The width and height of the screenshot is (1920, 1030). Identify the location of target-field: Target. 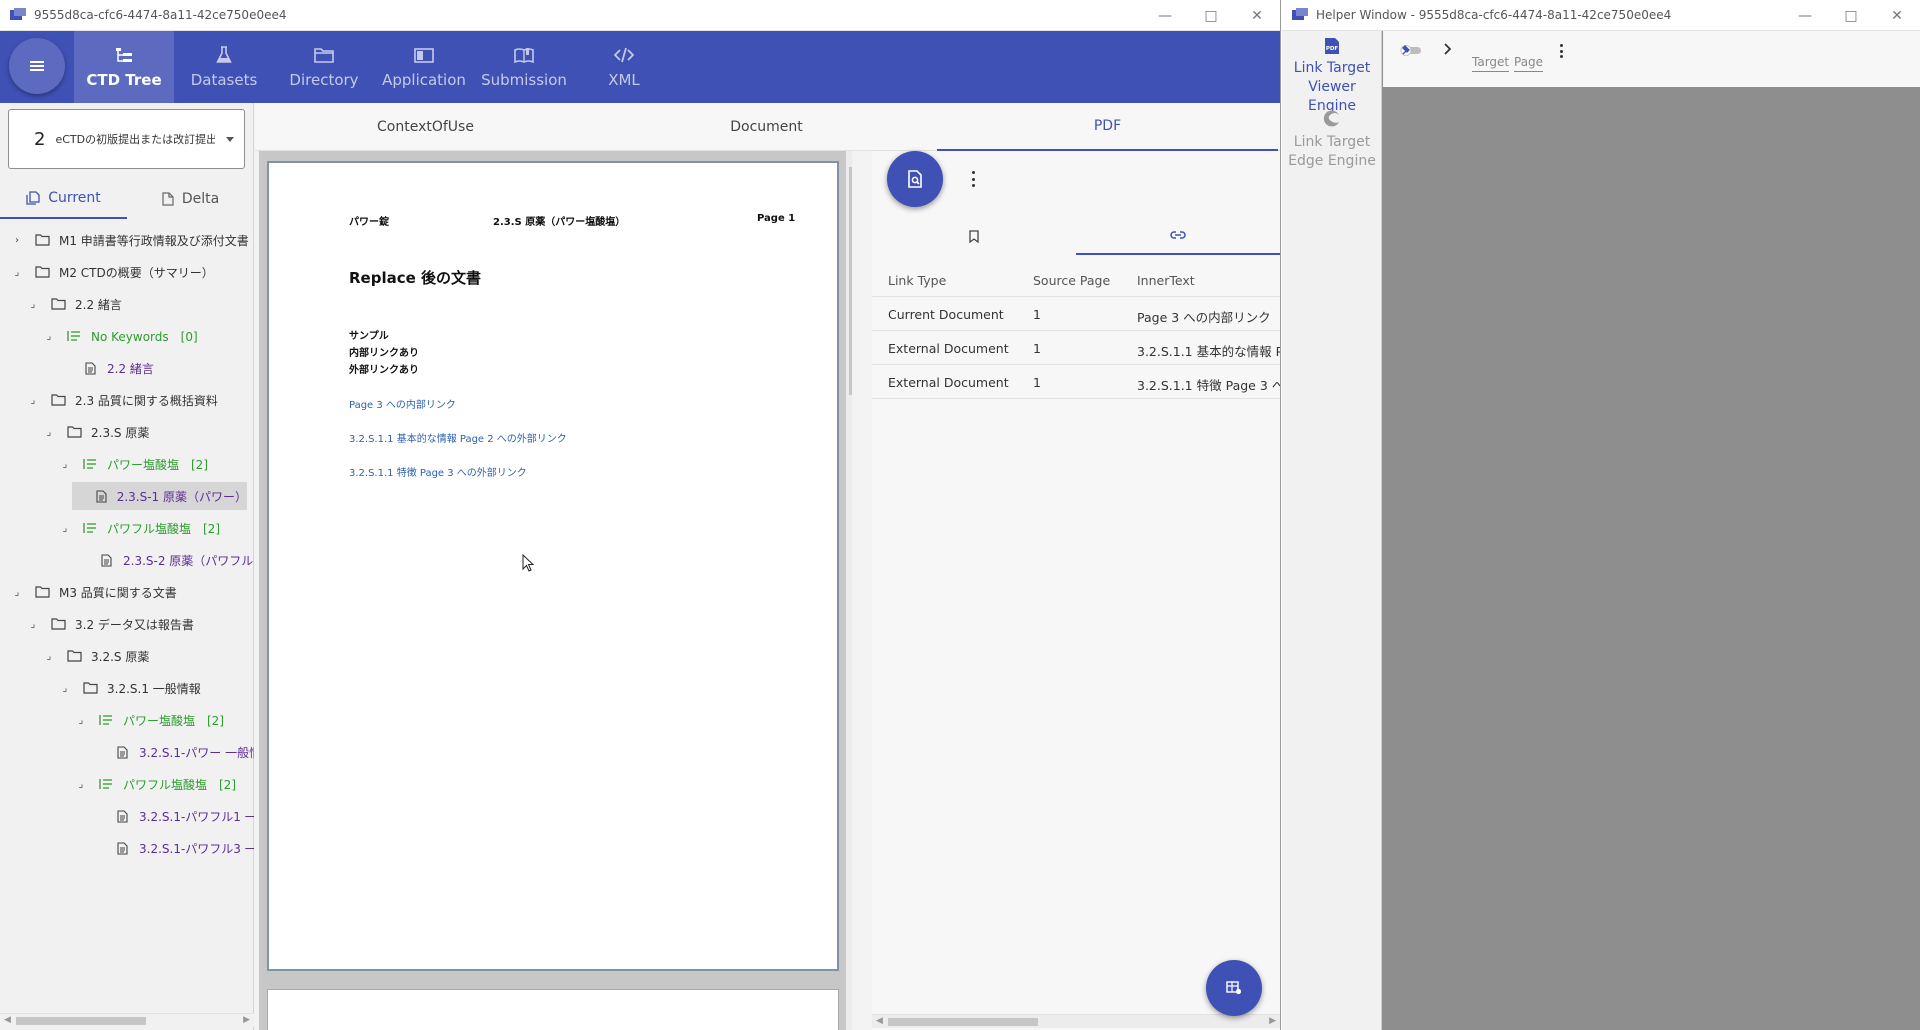
(1491, 63).